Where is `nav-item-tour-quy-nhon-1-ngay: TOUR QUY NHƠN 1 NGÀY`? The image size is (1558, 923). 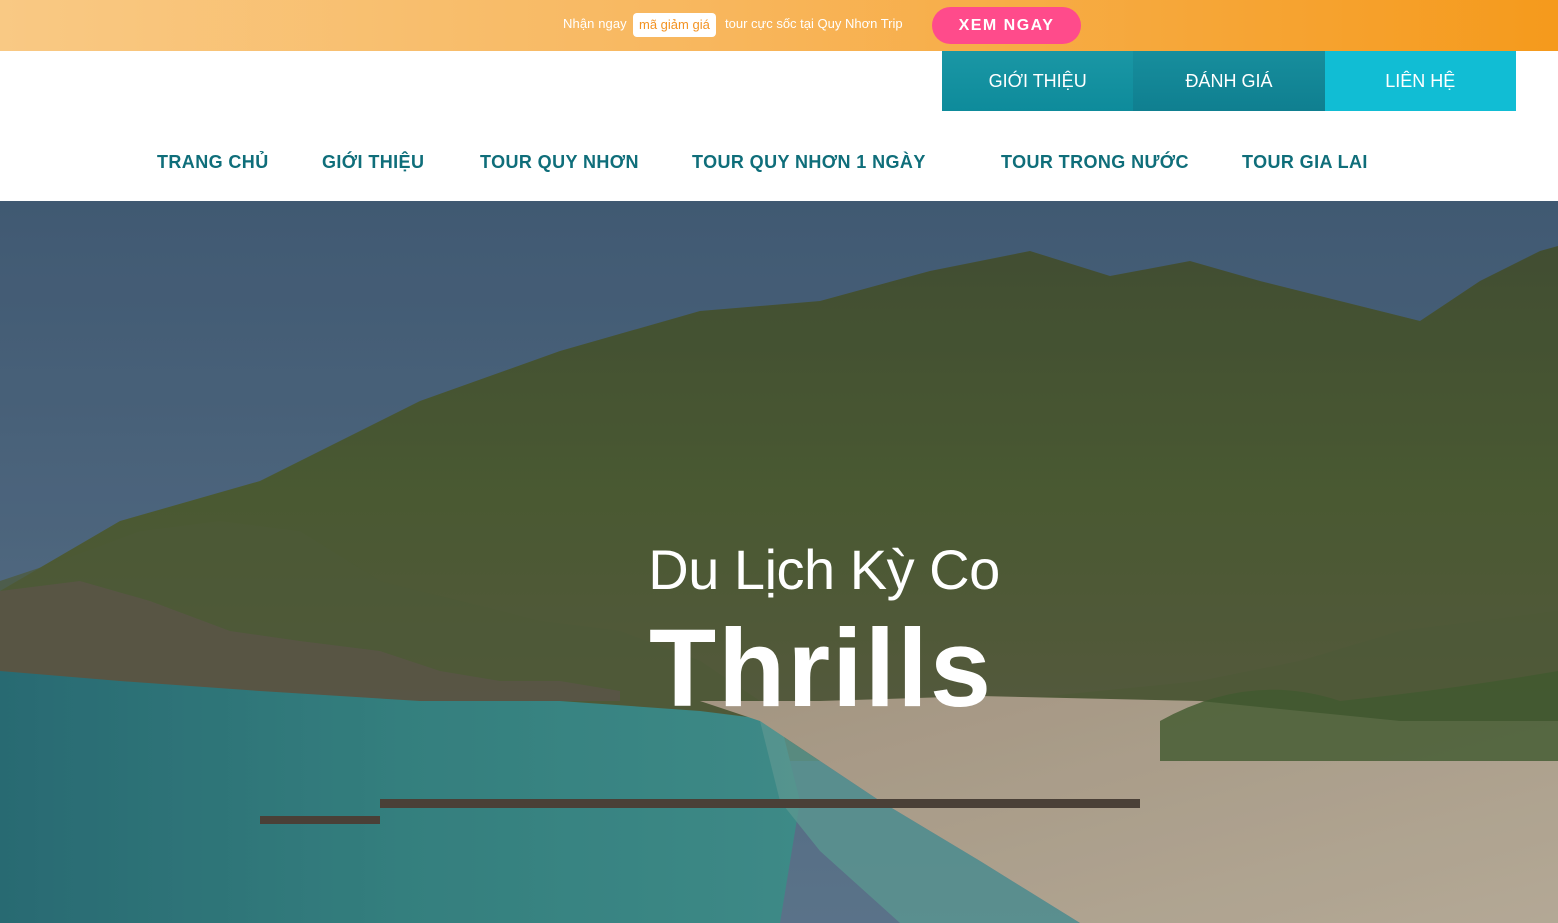 nav-item-tour-quy-nhon-1-ngay: TOUR QUY NHƠN 1 NGÀY is located at coordinates (809, 162).